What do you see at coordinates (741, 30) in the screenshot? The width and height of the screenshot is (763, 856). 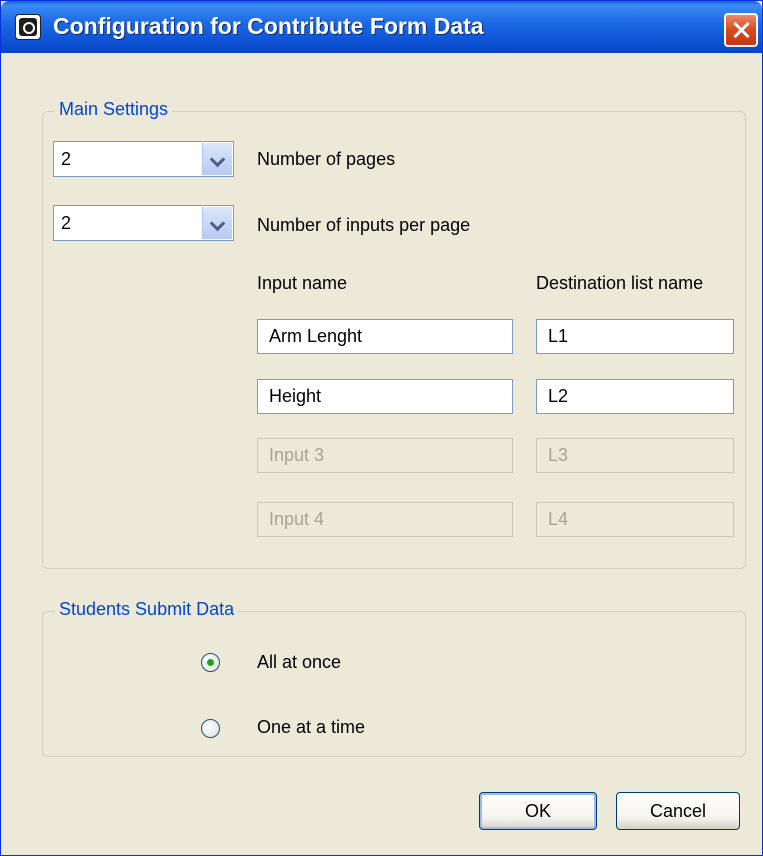 I see `close-icon` at bounding box center [741, 30].